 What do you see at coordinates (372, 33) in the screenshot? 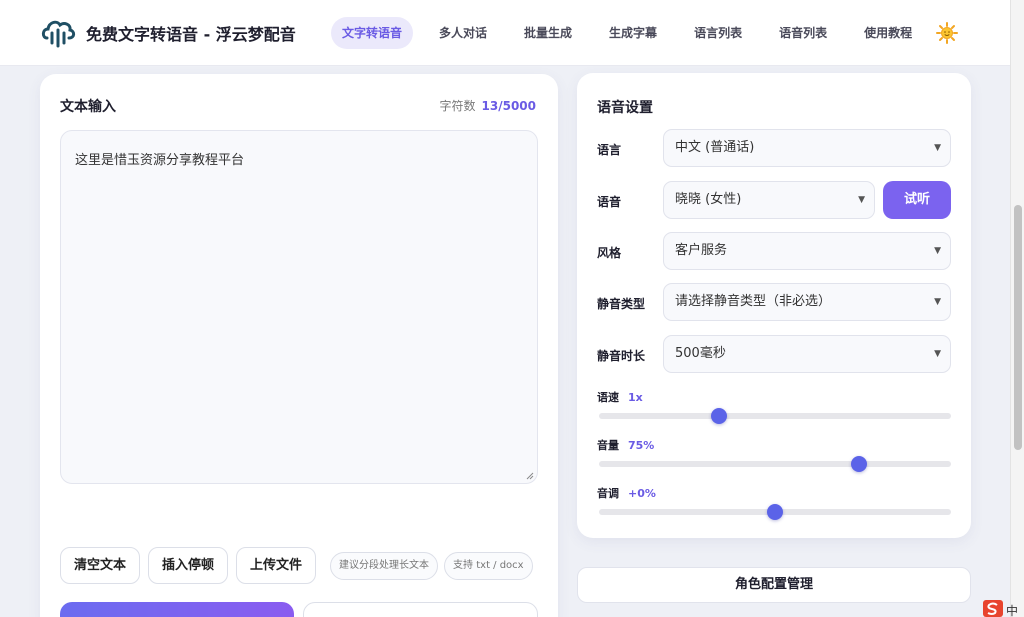
I see `nav-text-to-speech: 文字转语音` at bounding box center [372, 33].